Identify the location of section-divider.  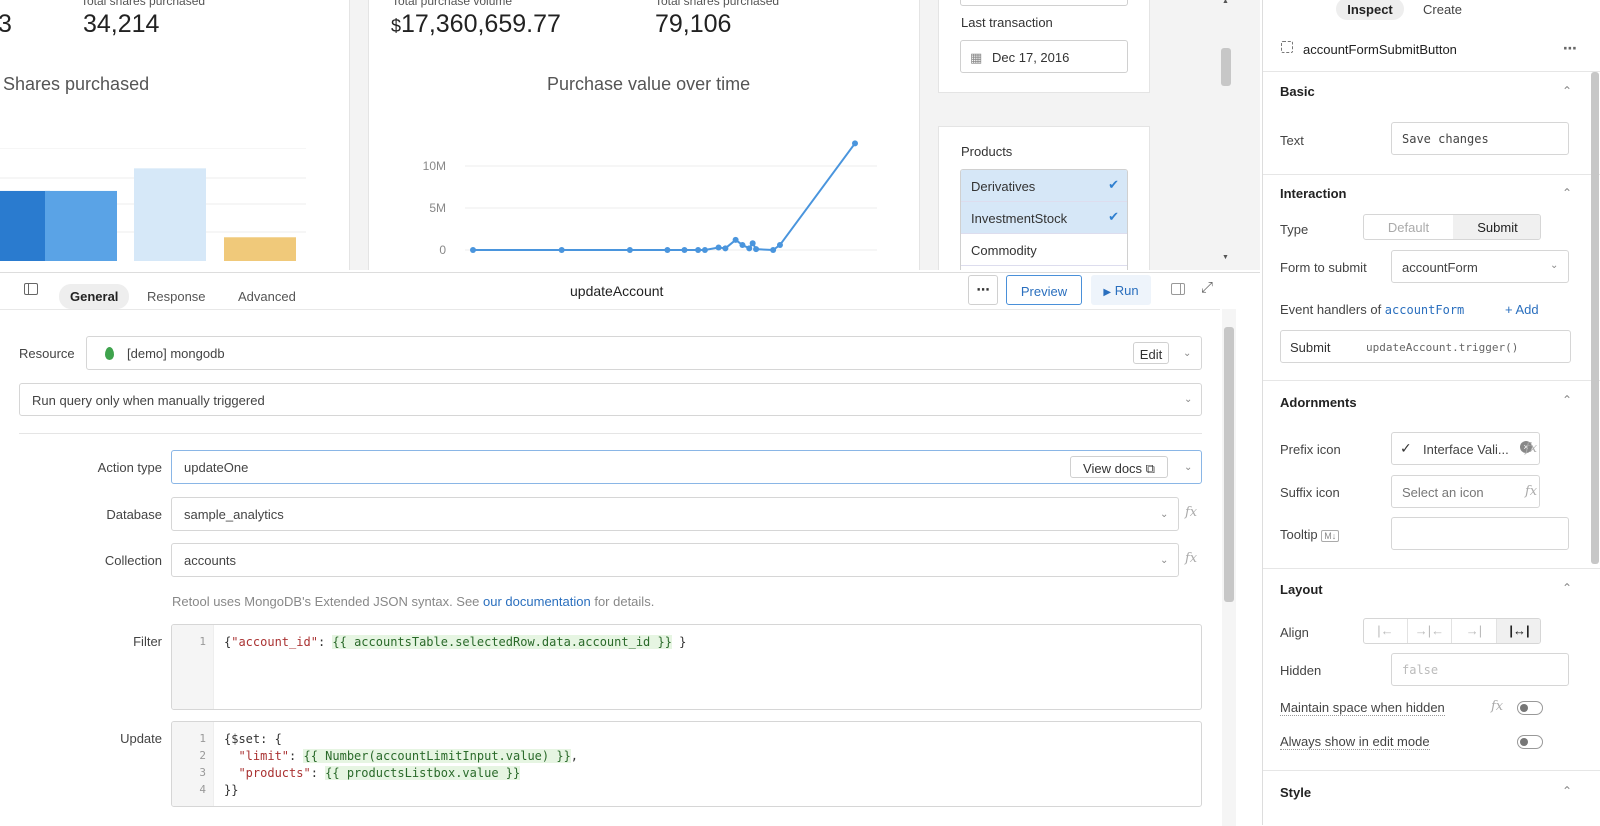
(1431, 71).